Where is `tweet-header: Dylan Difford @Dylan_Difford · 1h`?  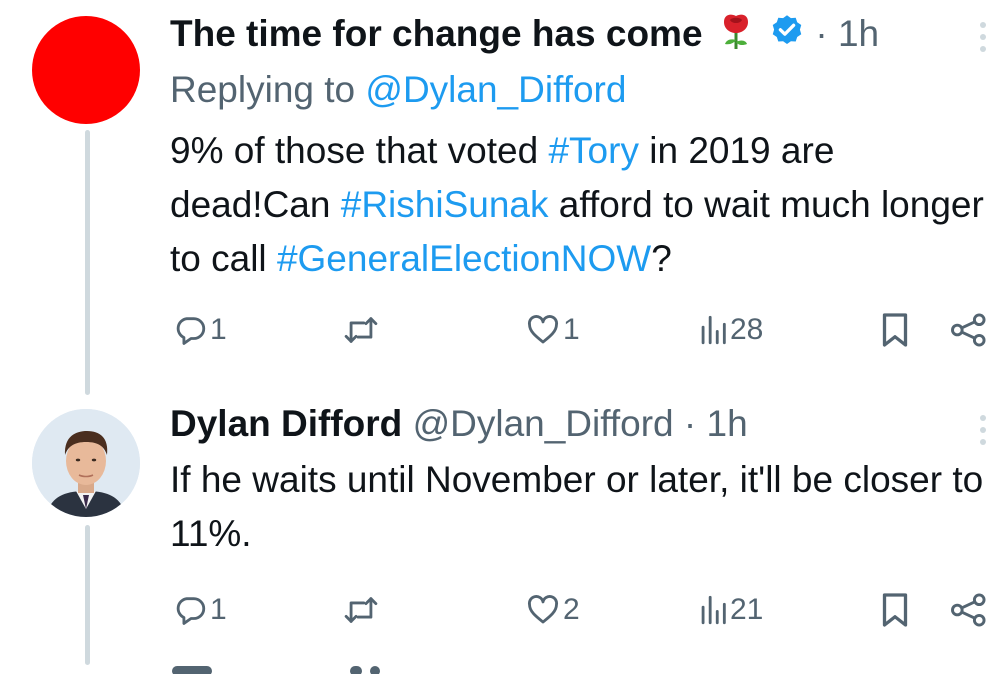
tweet-header: Dylan Difford @Dylan_Difford · 1h is located at coordinates (459, 424).